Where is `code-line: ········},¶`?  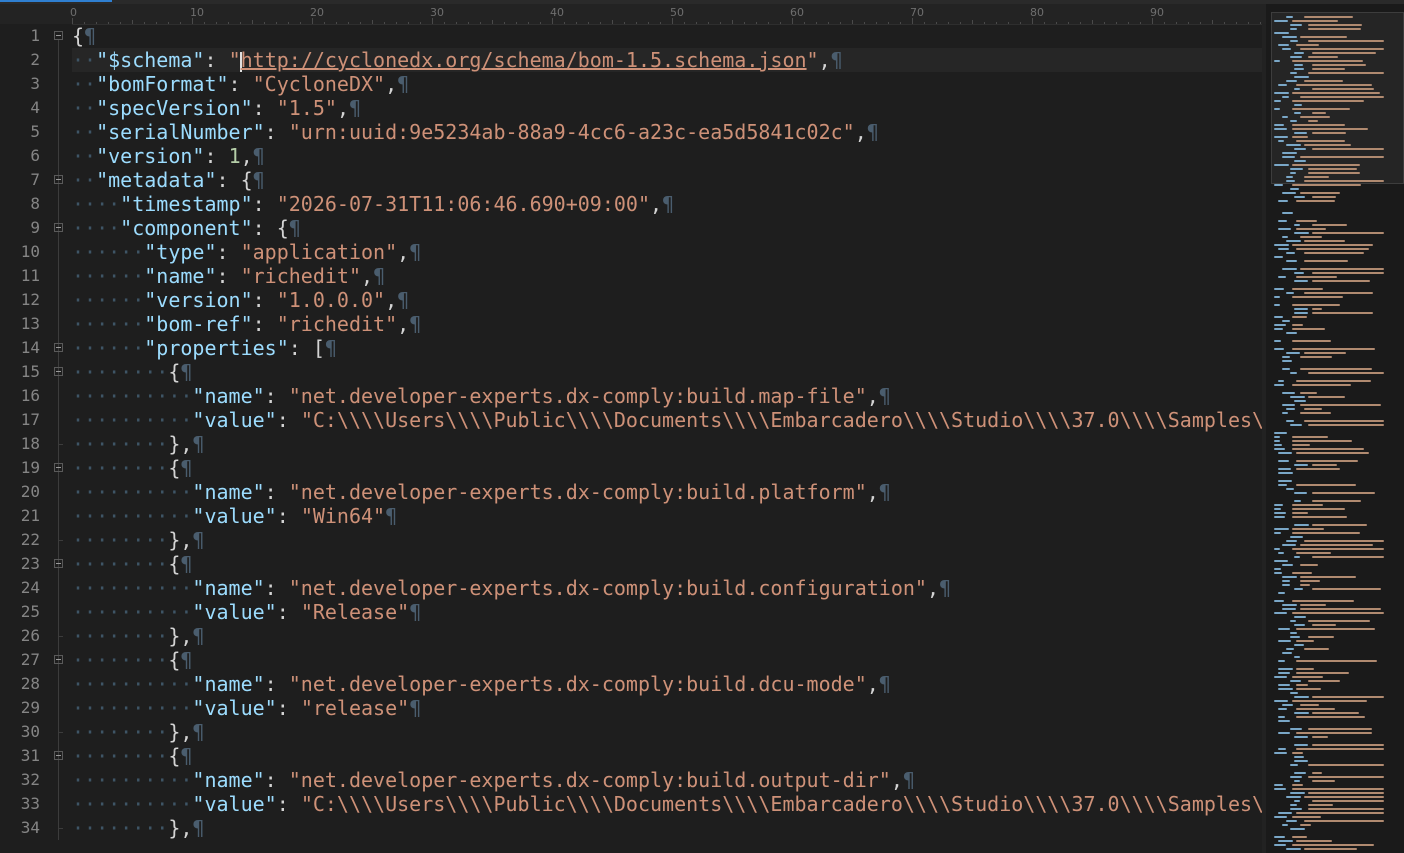
code-line: ········},¶ is located at coordinates (138, 636).